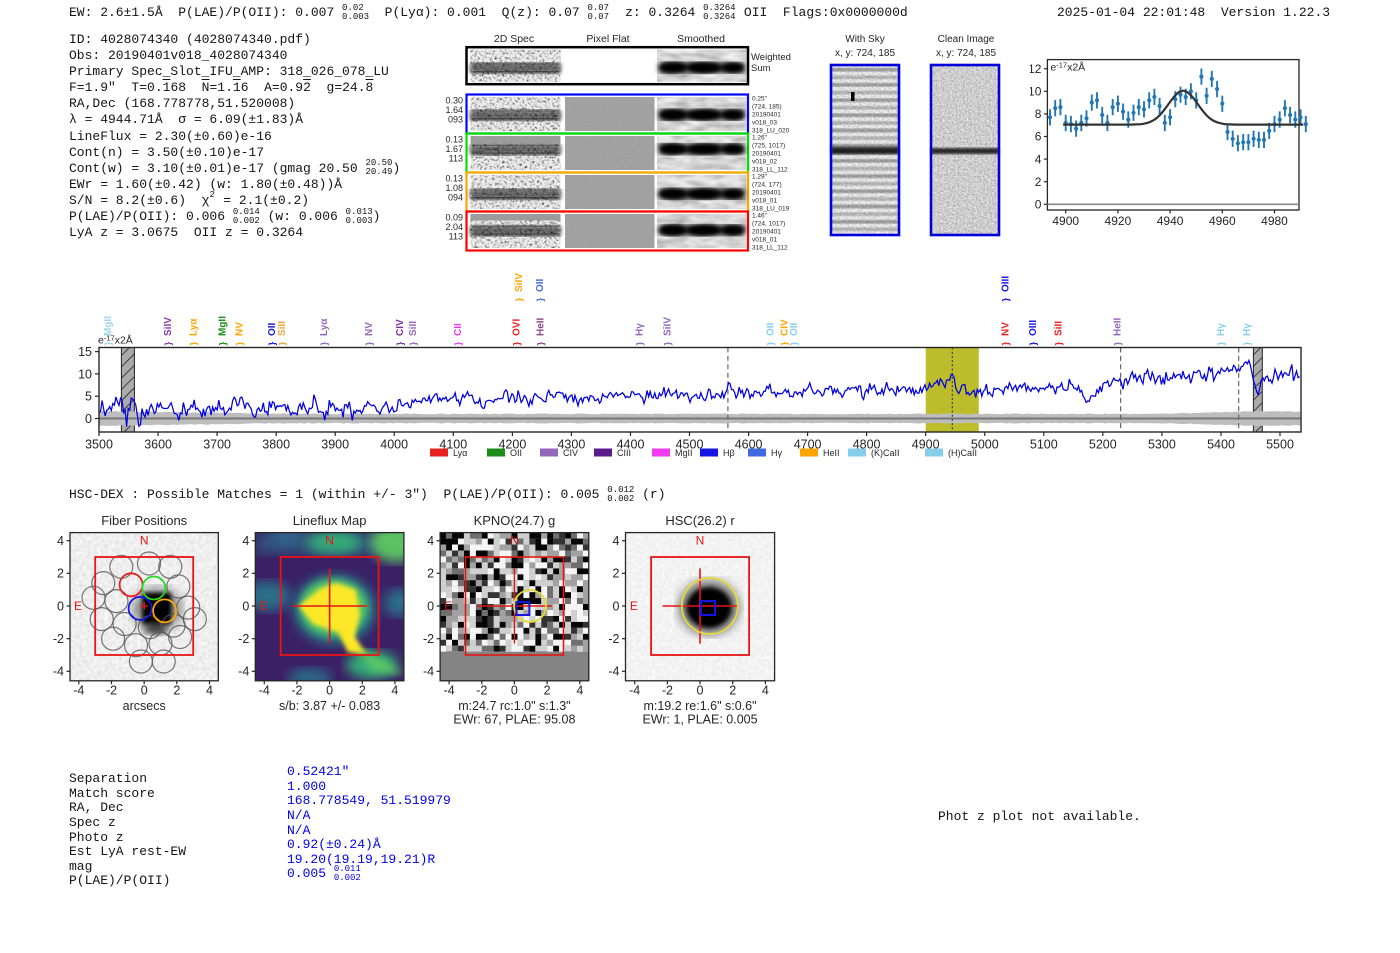 The image size is (1400, 953). Describe the element at coordinates (454, 188) in the screenshot. I see `svg-text: 1.08` at that location.